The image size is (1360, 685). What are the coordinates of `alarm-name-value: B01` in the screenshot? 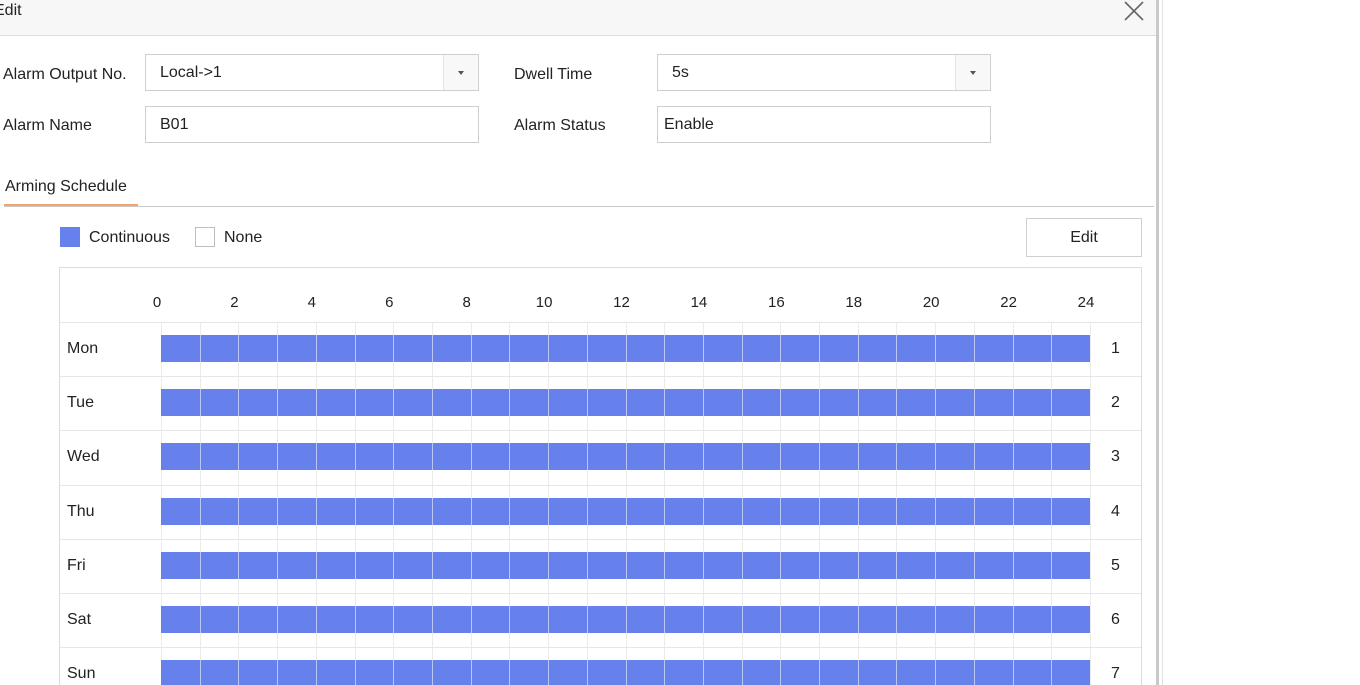 It's located at (174, 124).